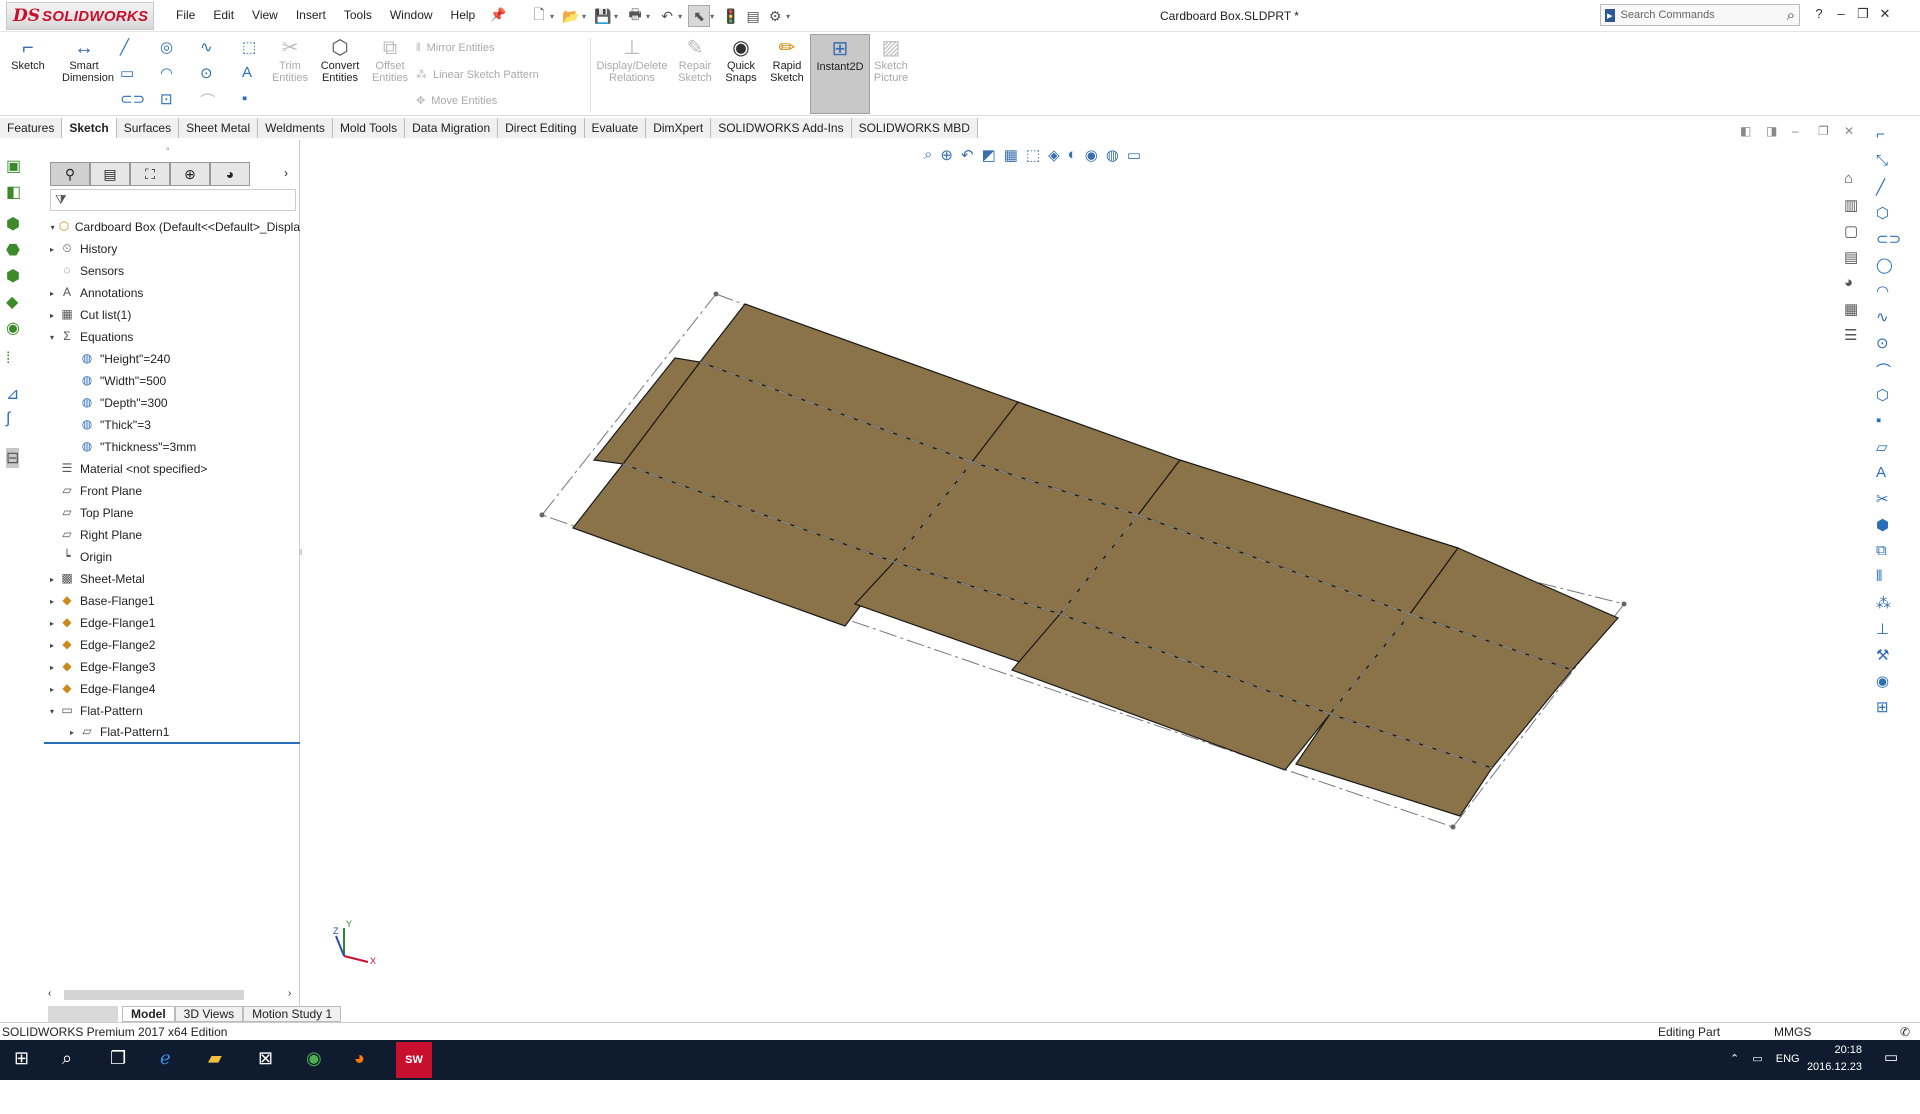 The width and height of the screenshot is (1920, 1114). I want to click on solidworks-resources-icon: ⌂, so click(1856, 183).